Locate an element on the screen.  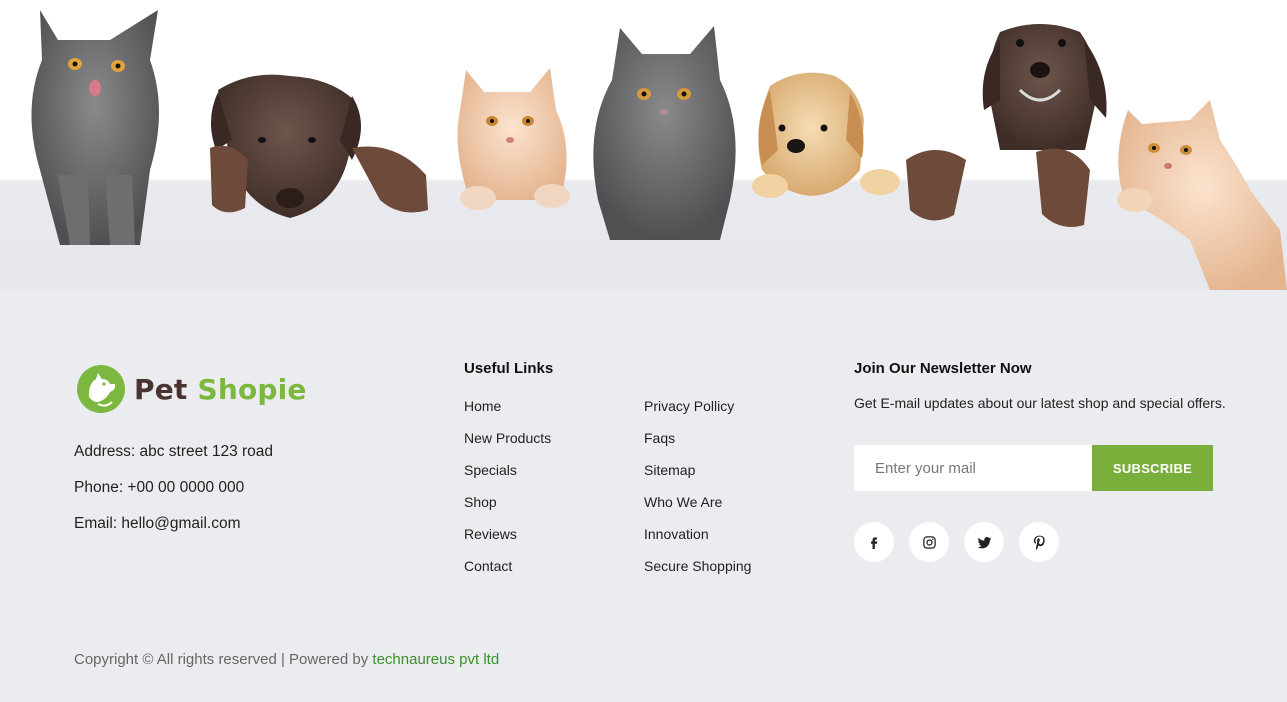
twitter-icon is located at coordinates (984, 542).